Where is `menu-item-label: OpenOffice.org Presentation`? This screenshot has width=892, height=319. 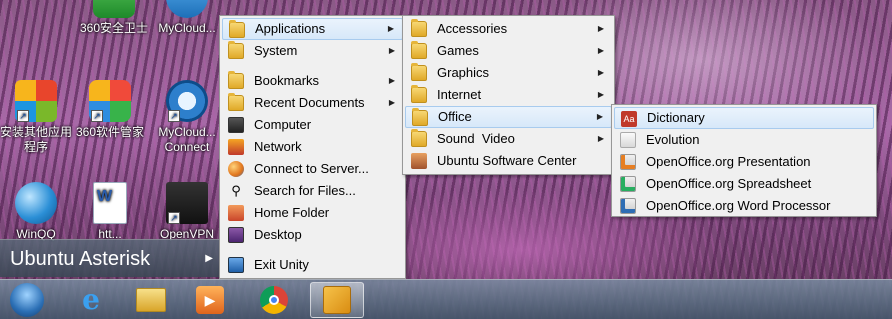 menu-item-label: OpenOffice.org Presentation is located at coordinates (728, 161).